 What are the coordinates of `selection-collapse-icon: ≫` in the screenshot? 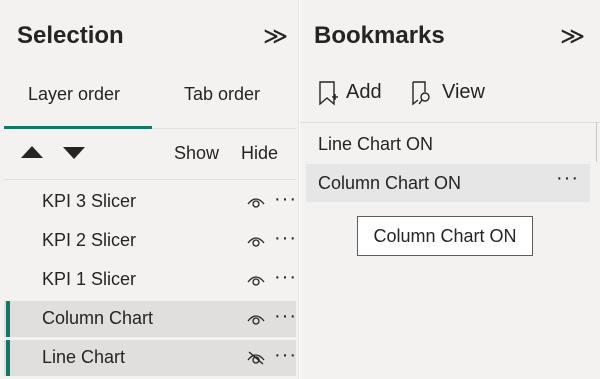 It's located at (275, 37).